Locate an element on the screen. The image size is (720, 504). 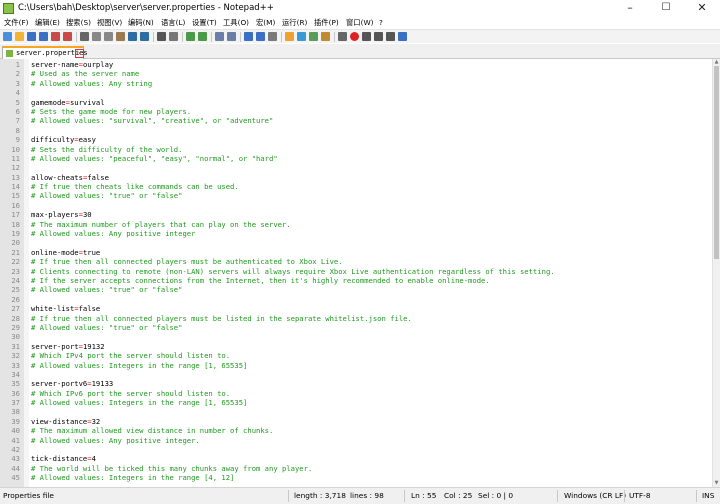
menu-plugins: 插件(P) is located at coordinates (326, 23).